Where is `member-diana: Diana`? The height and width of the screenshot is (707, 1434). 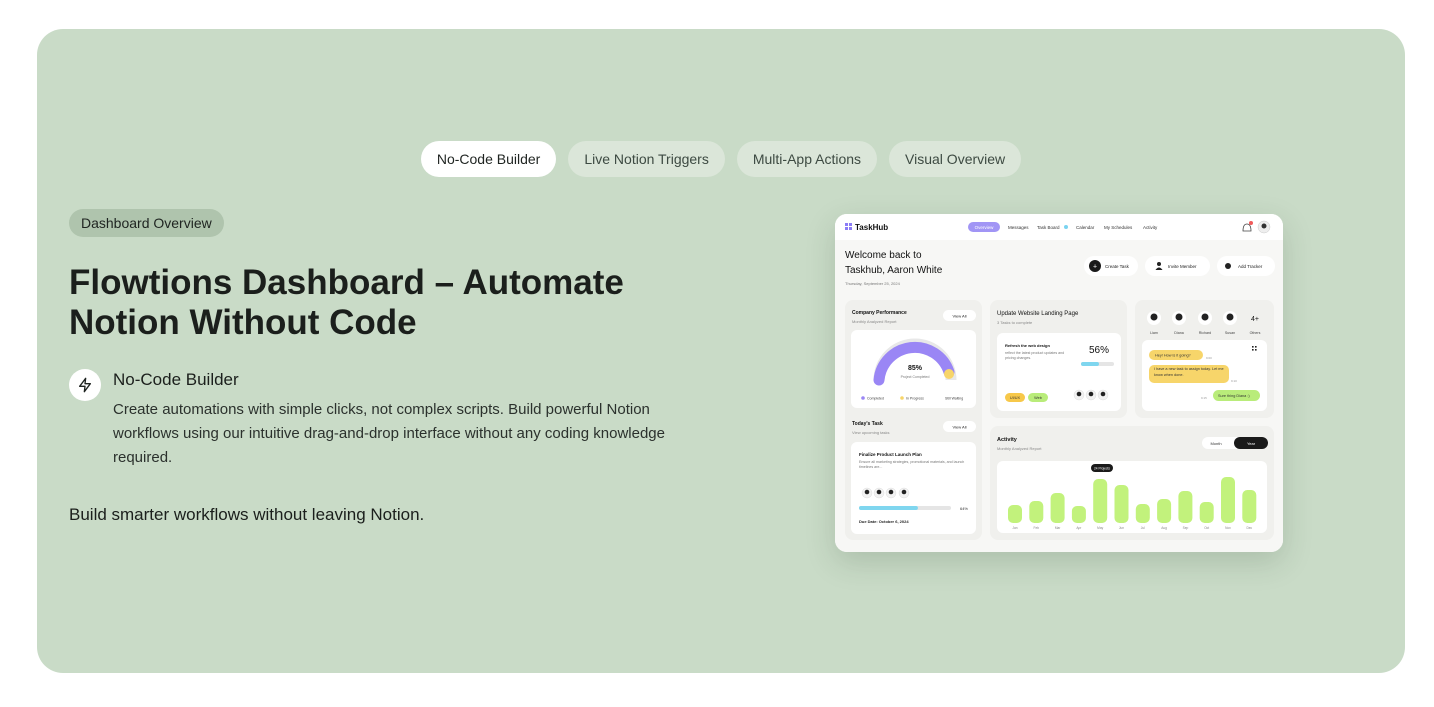
member-diana: Diana is located at coordinates (1178, 333).